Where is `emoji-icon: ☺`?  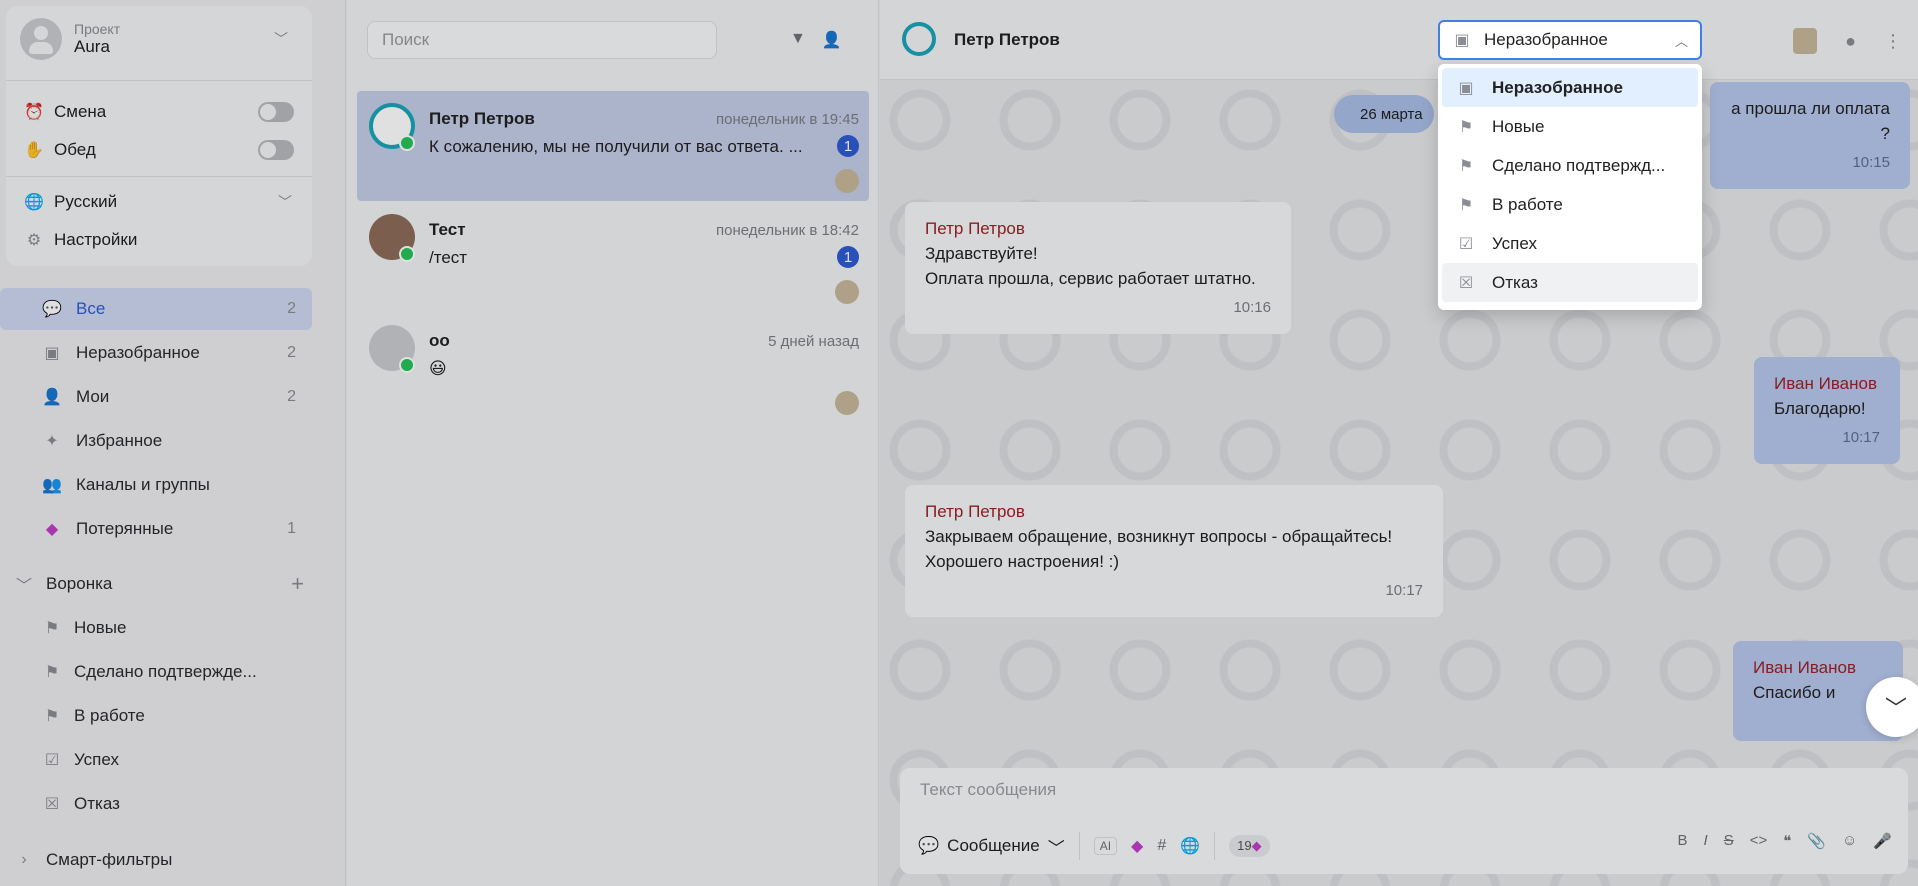
emoji-icon: ☺ is located at coordinates (1849, 841).